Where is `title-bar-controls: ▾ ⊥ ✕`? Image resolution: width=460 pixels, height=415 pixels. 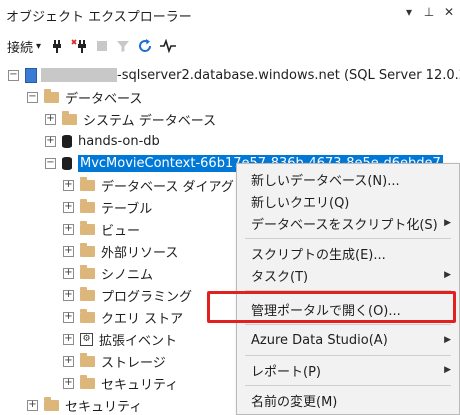
title-bar-controls: ▾ ⊥ ✕ is located at coordinates (429, 12).